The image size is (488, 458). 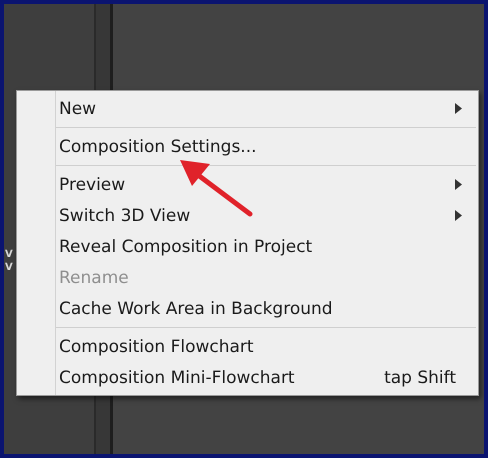 I want to click on menu-item: Reveal Composition in Project, so click(x=247, y=246).